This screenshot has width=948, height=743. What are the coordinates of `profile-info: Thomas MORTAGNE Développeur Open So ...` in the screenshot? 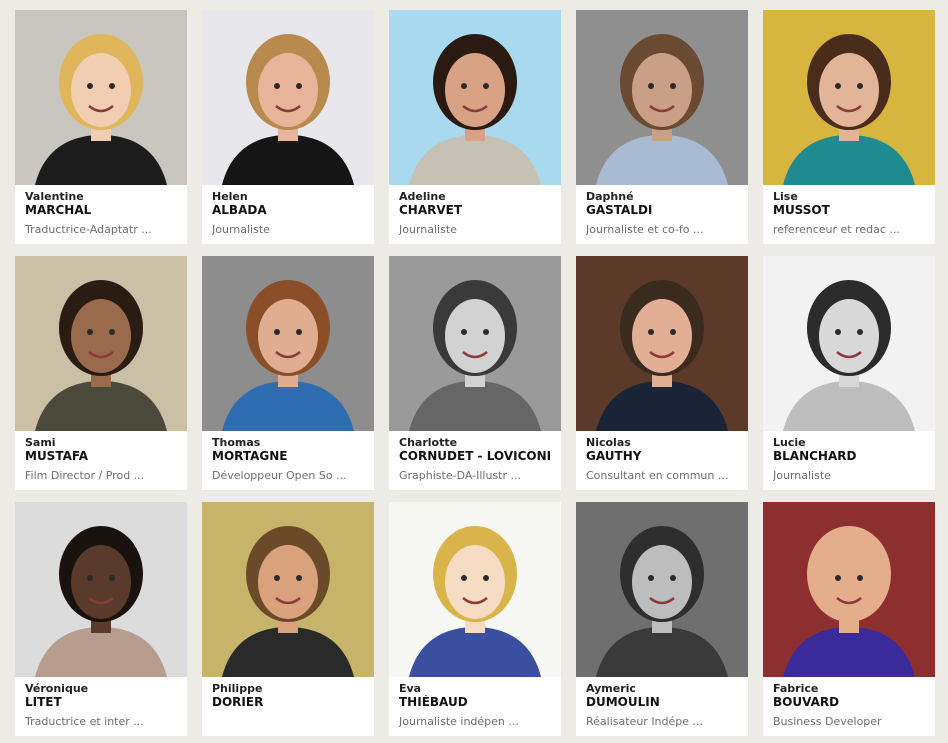 It's located at (288, 457).